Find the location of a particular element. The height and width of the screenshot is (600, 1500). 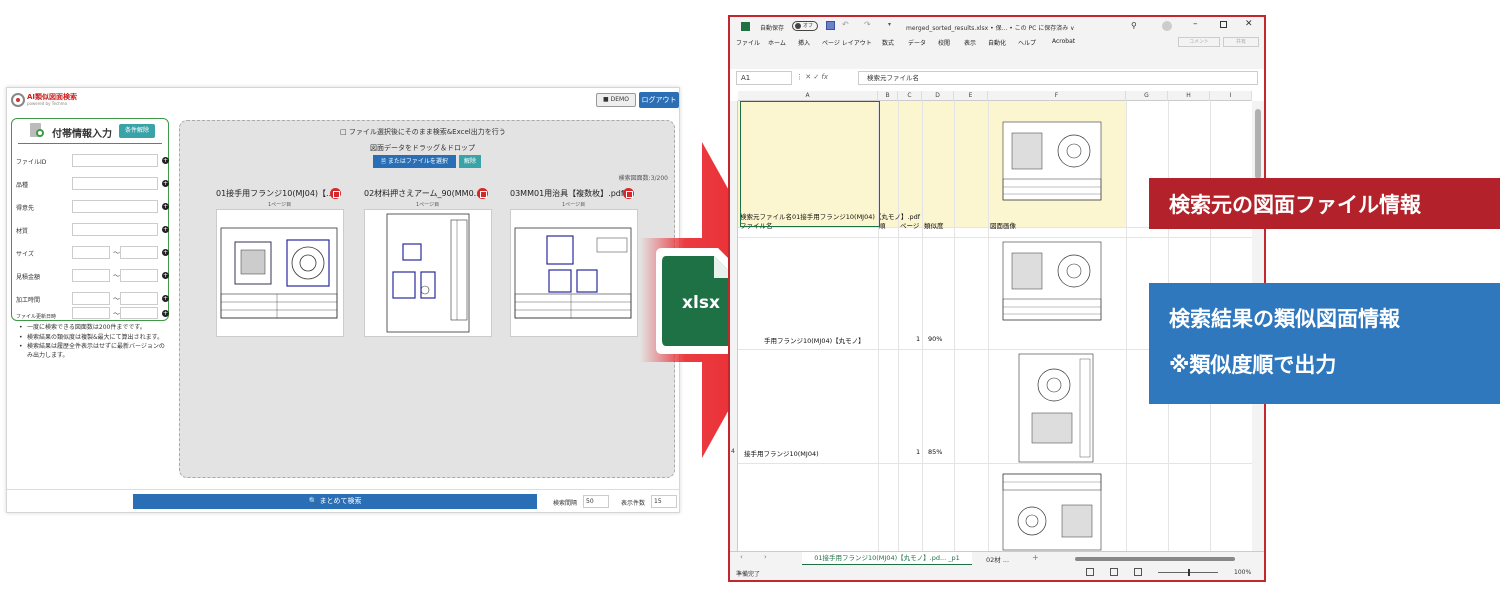

header-image: 図面画像 is located at coordinates (1003, 225).